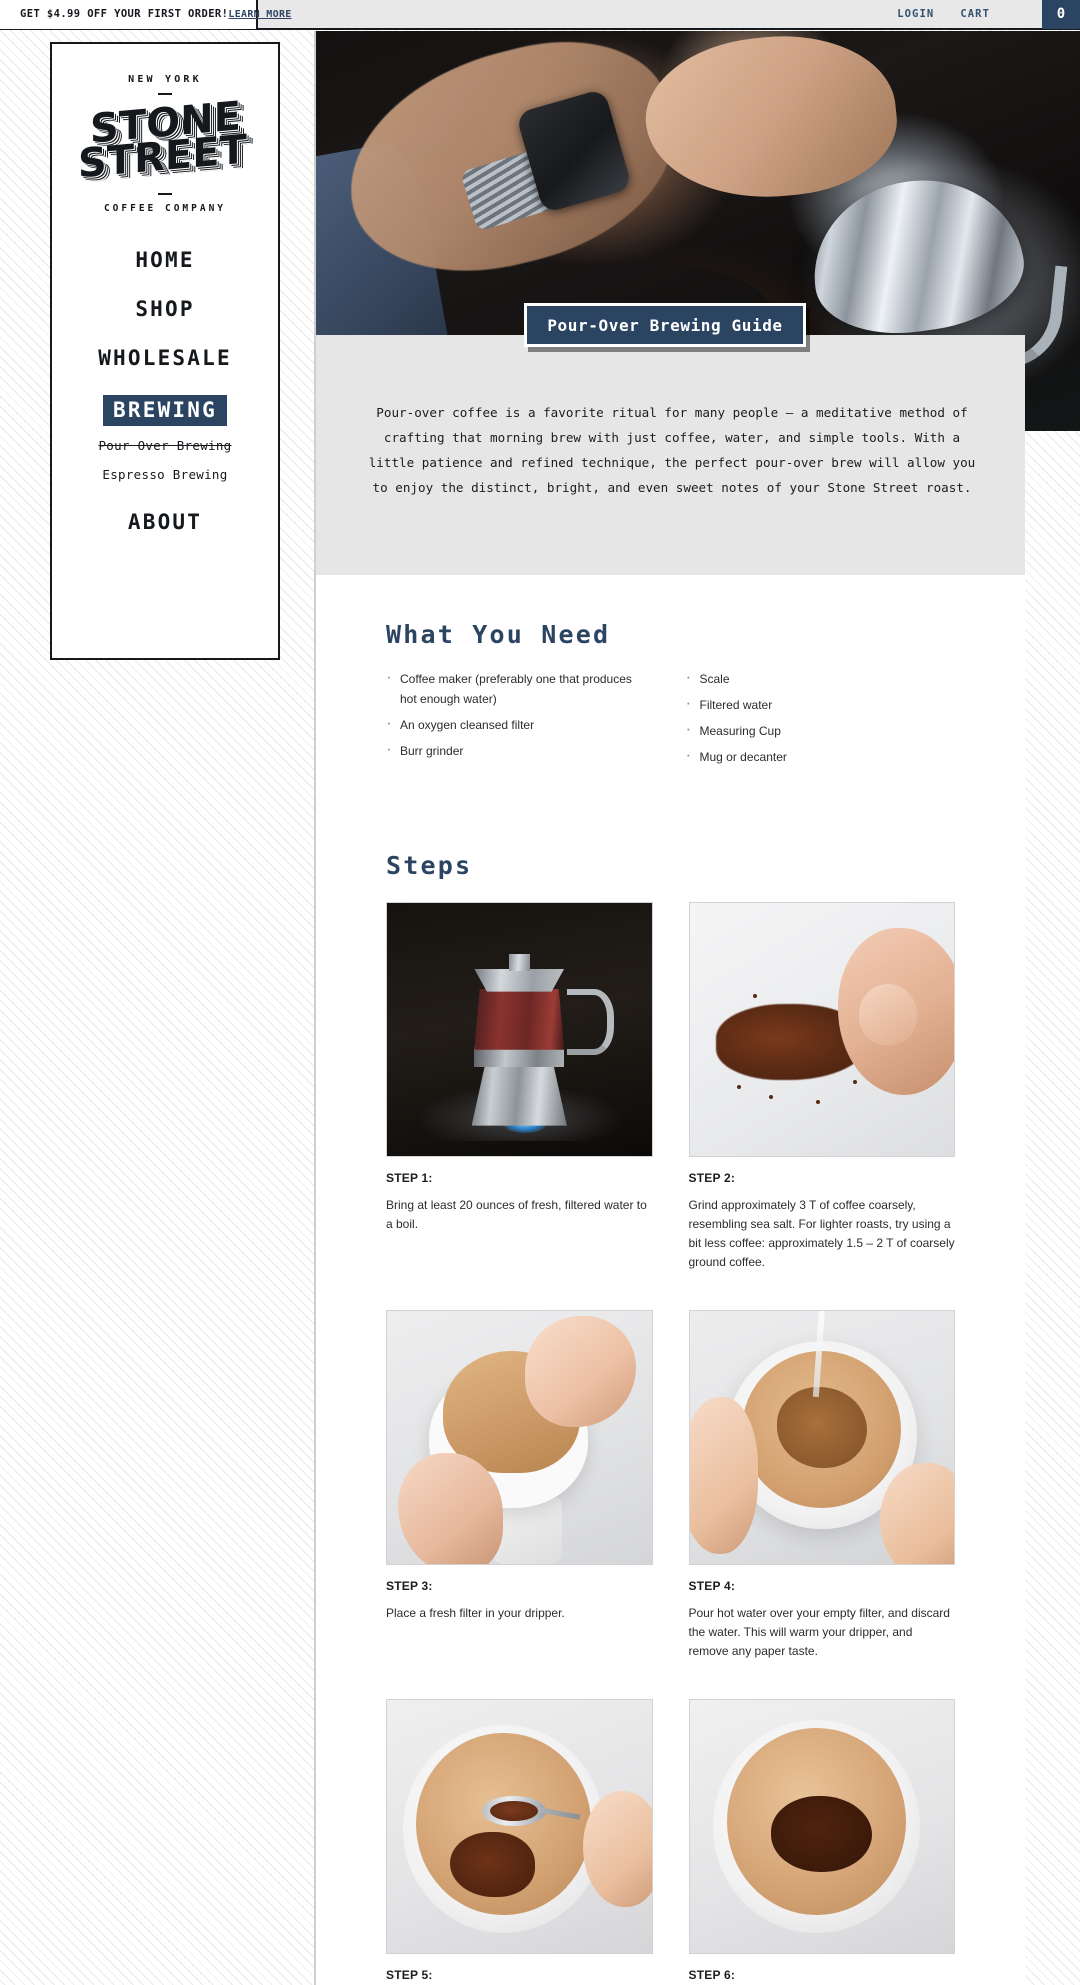 The image size is (1080, 1985). I want to click on filter-in-dripper-photo, so click(519, 1437).